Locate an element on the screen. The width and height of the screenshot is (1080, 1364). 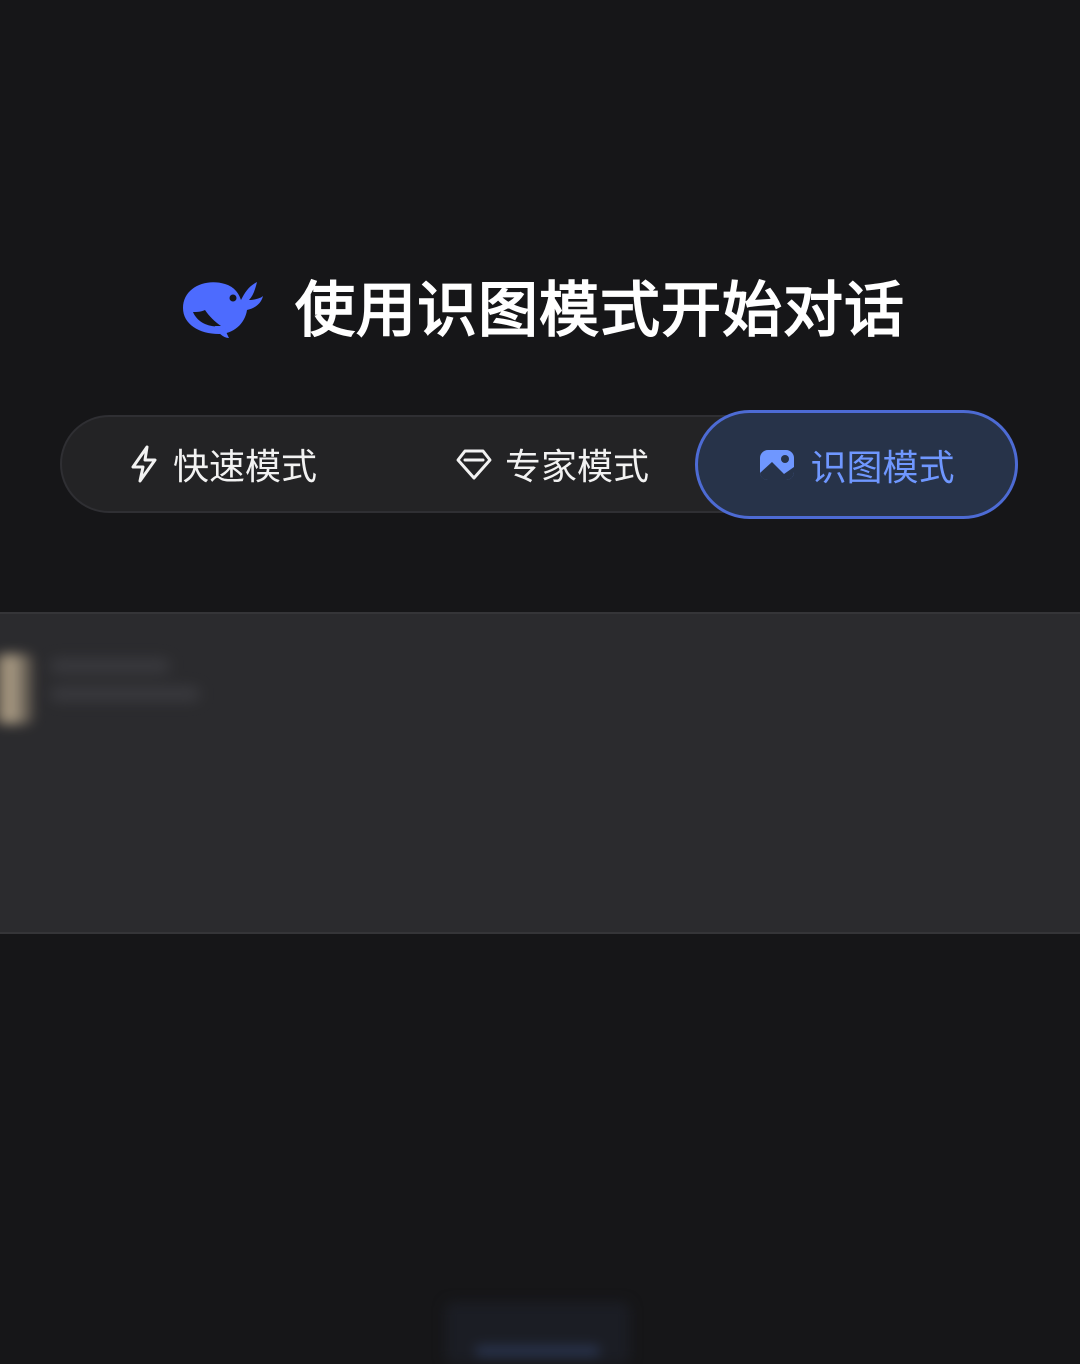
image-icon is located at coordinates (777, 464).